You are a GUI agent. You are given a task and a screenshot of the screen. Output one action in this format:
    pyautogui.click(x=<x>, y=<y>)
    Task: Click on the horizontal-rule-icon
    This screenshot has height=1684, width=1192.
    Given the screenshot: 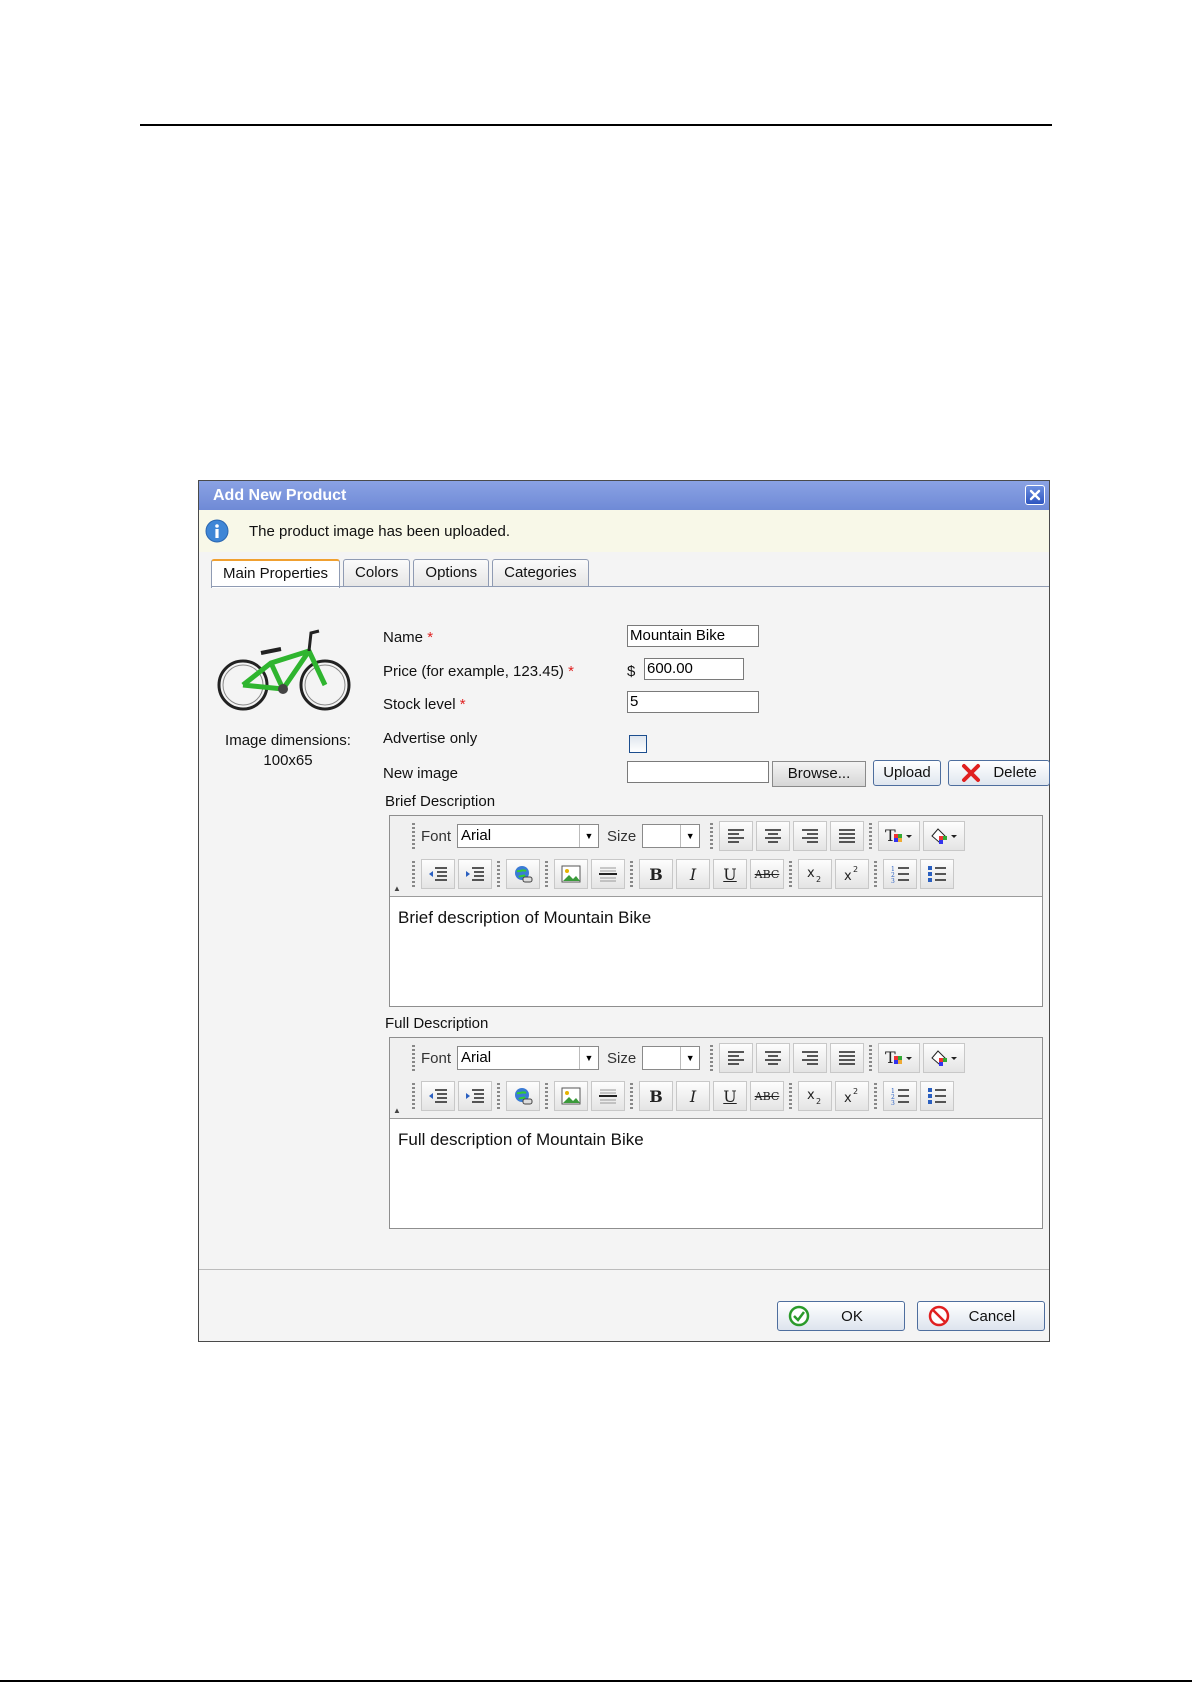 What is the action you would take?
    pyautogui.click(x=608, y=1096)
    